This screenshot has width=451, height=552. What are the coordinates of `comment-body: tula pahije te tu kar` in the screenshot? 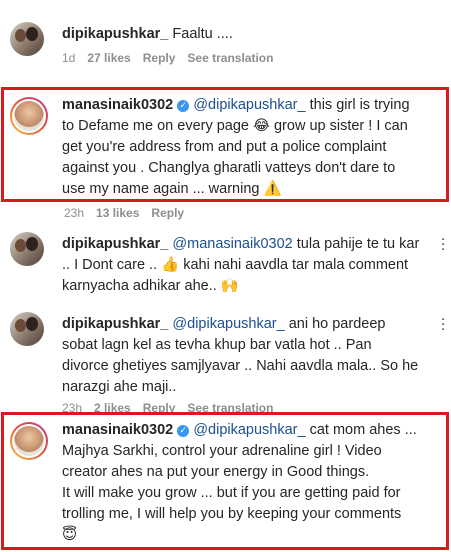 It's located at (356, 244).